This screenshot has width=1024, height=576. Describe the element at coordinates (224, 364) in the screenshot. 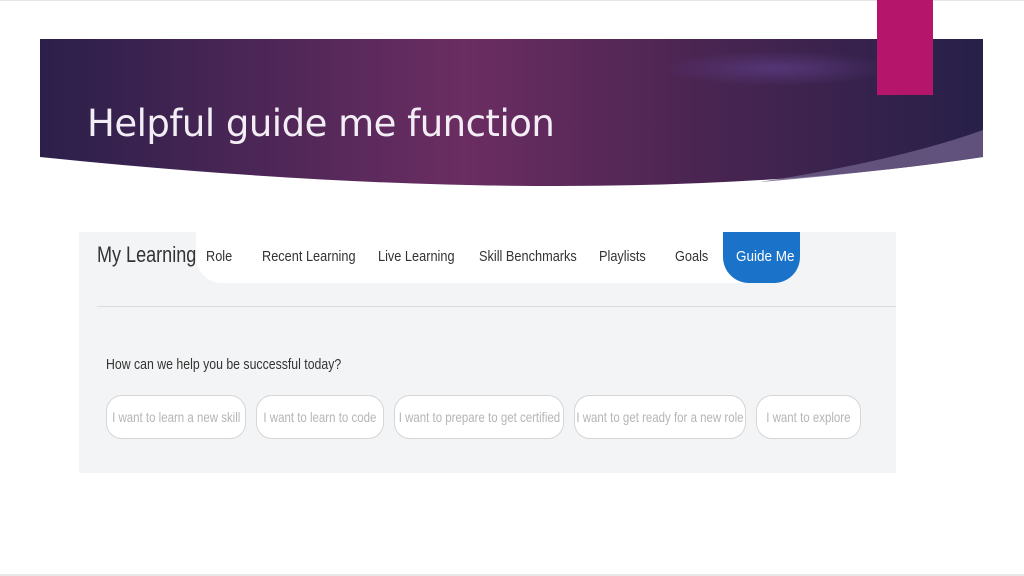

I see `guide-question: How can we help you be successful today?` at that location.